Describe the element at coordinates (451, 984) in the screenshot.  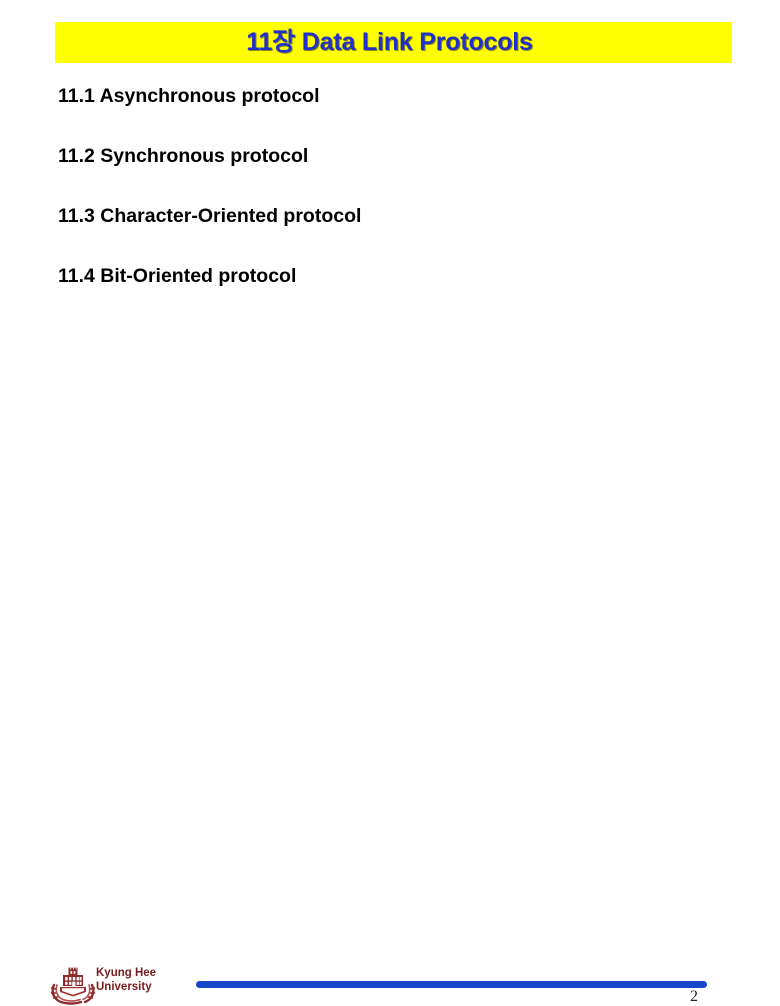
I see `footer-divider` at that location.